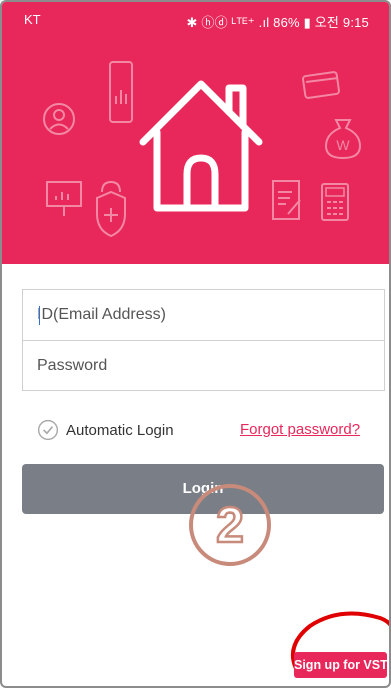 This screenshot has width=391, height=688. I want to click on id-row, so click(203, 315).